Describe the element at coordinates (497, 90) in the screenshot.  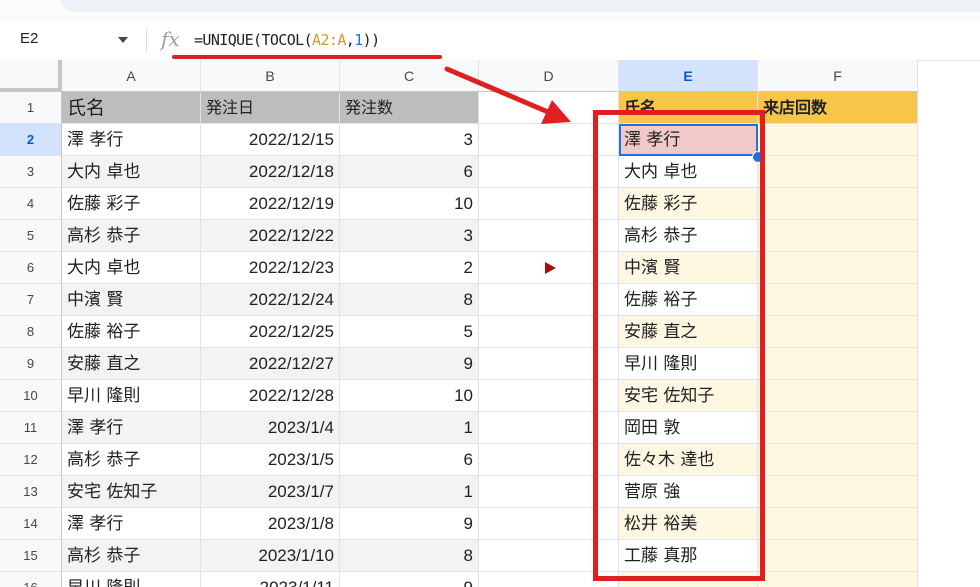
I see `arrow-shaft` at that location.